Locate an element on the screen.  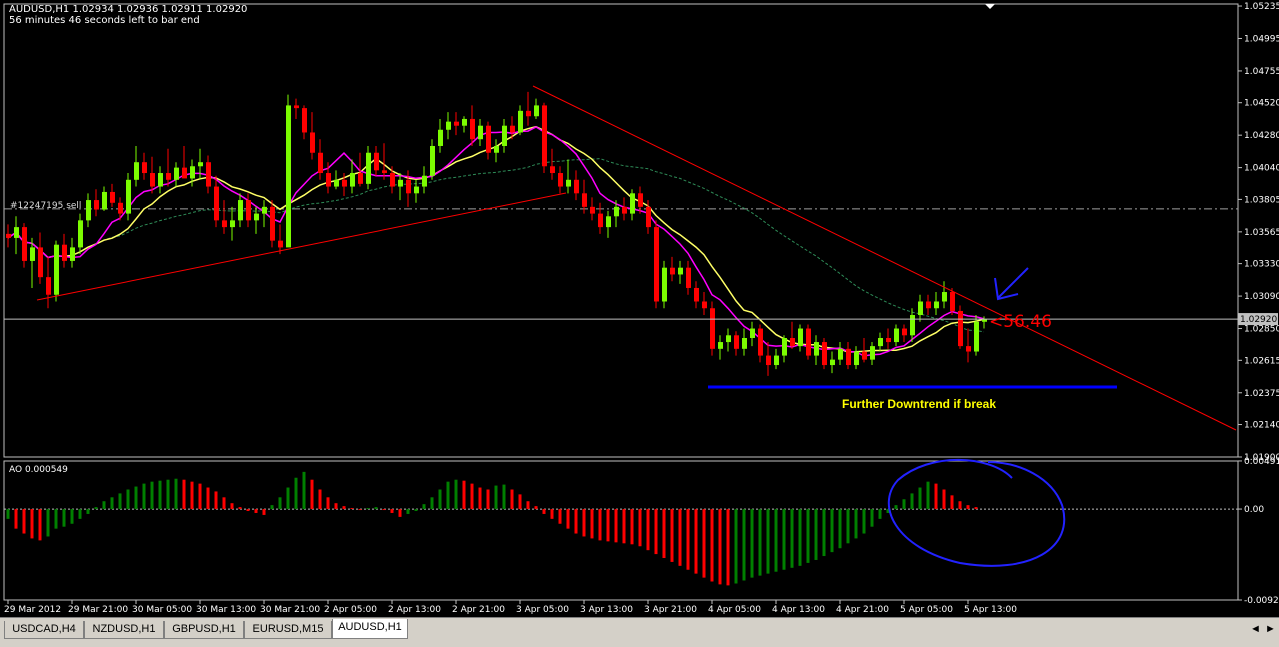
tab-audusd-h1: AUDUSD,H1 is located at coordinates (370, 629).